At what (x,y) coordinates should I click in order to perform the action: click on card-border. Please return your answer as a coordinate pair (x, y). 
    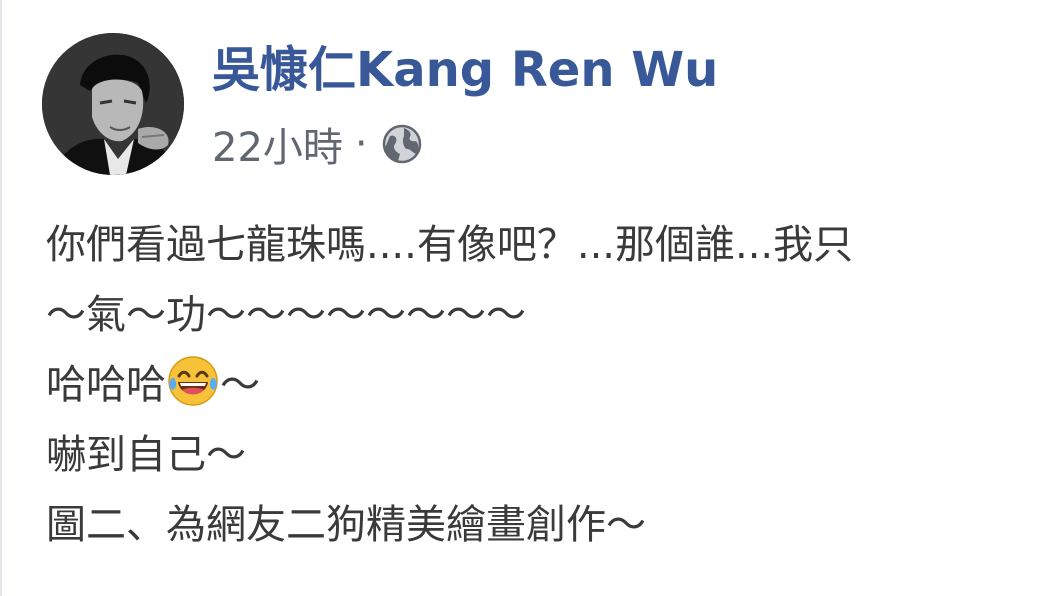
    Looking at the image, I should click on (1, 298).